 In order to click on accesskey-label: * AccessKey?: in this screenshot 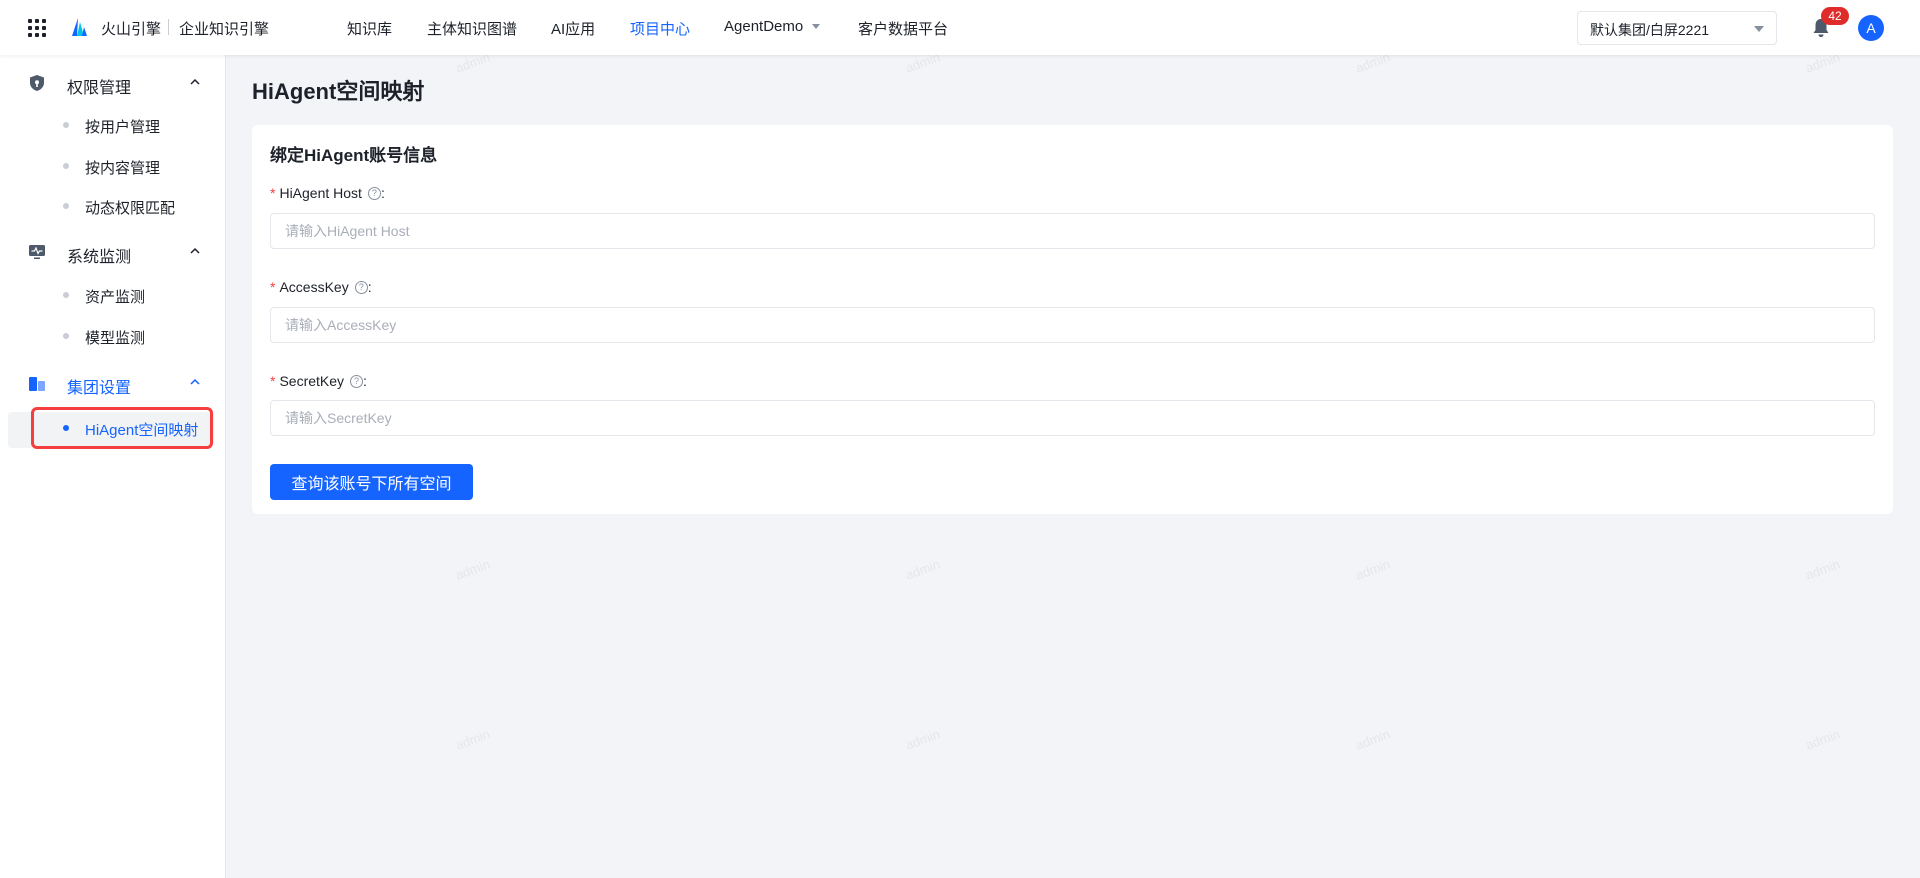, I will do `click(321, 287)`.